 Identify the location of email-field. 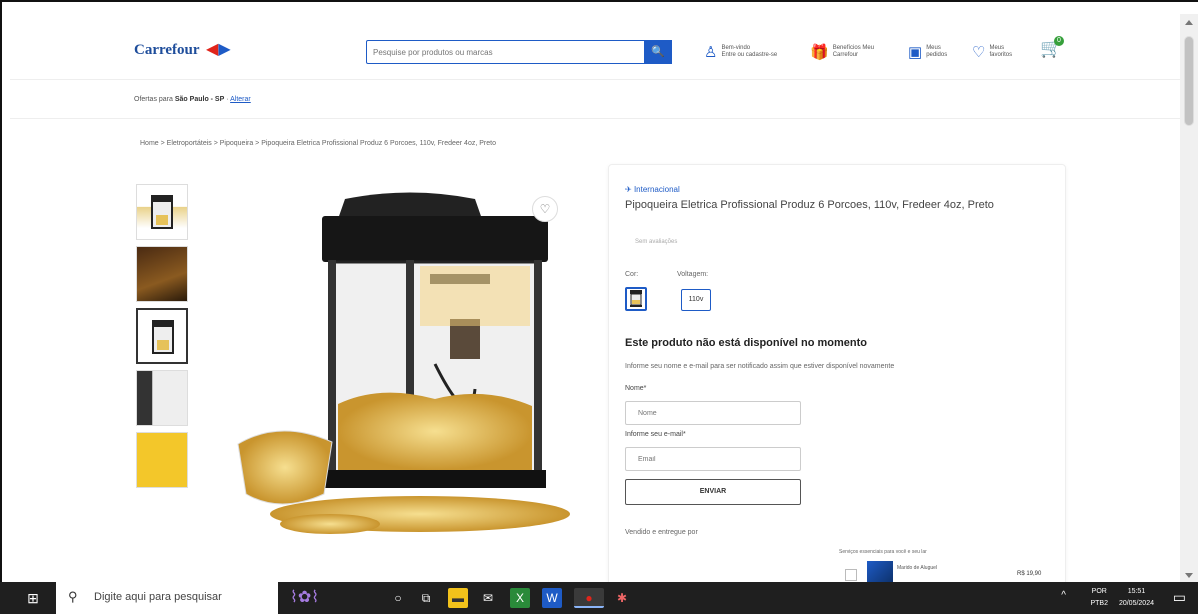
(713, 459).